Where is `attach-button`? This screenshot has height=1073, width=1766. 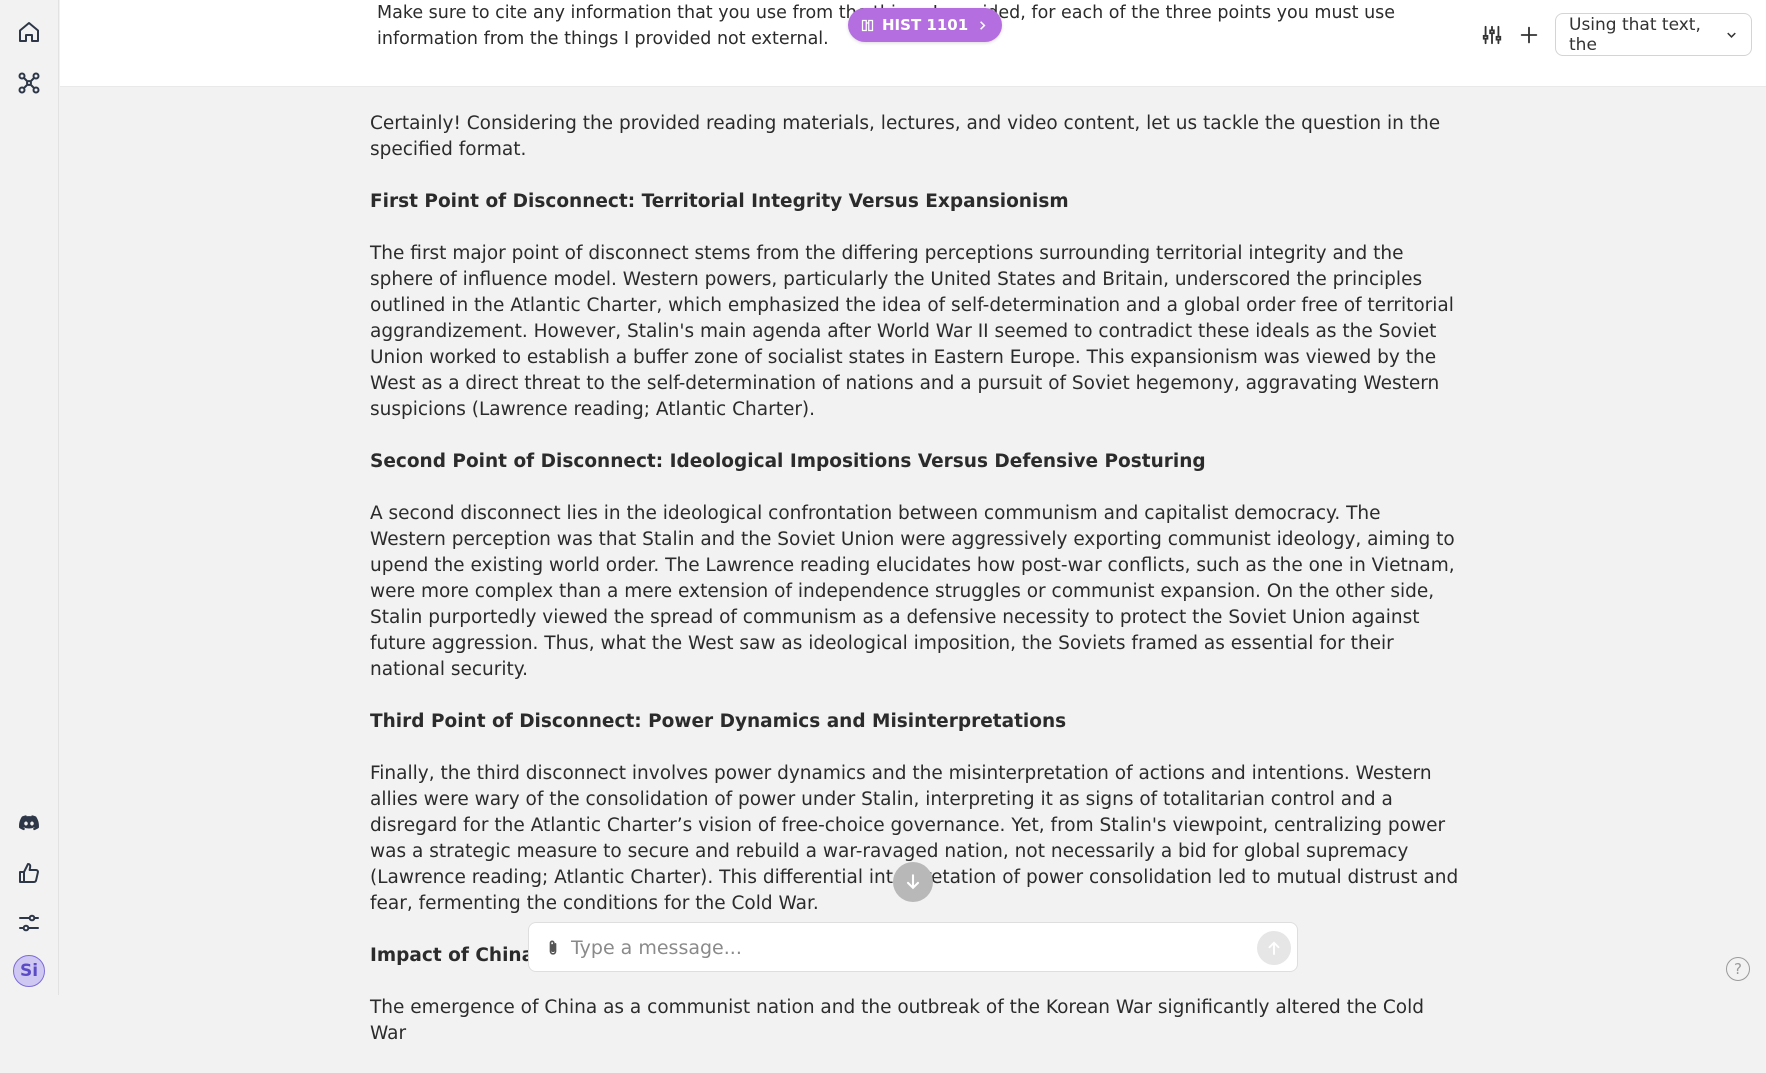
attach-button is located at coordinates (553, 948).